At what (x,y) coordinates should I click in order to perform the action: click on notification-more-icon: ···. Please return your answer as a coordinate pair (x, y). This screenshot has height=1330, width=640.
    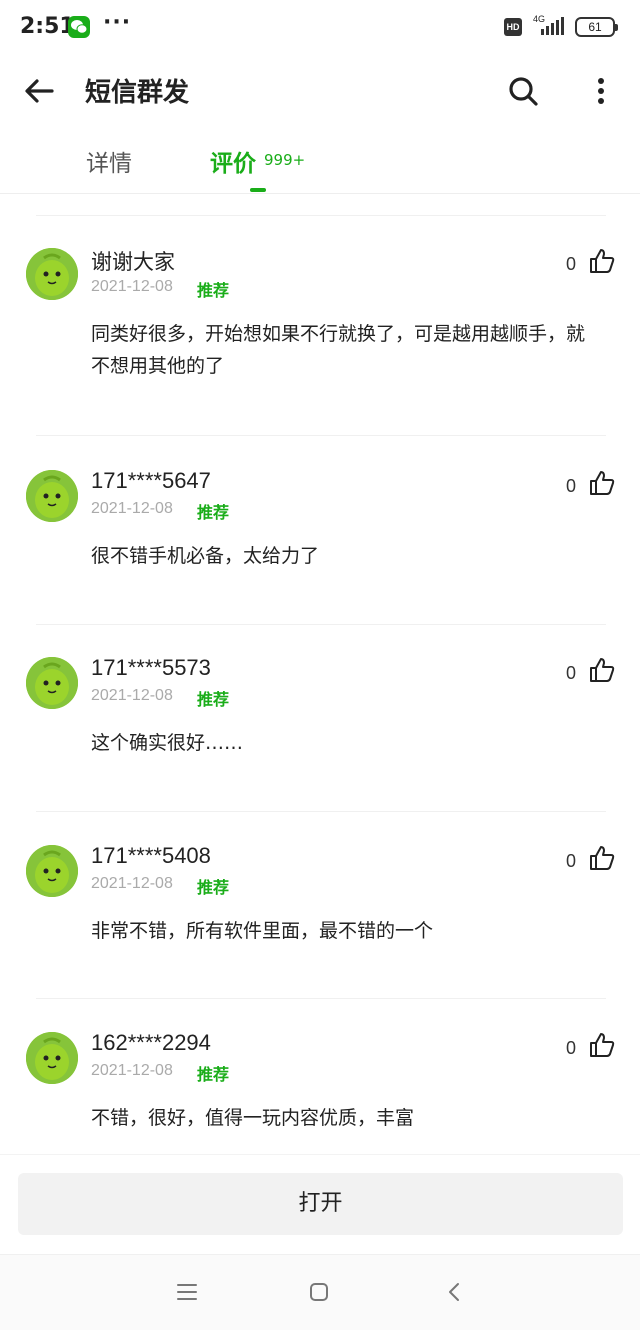
    Looking at the image, I should click on (117, 22).